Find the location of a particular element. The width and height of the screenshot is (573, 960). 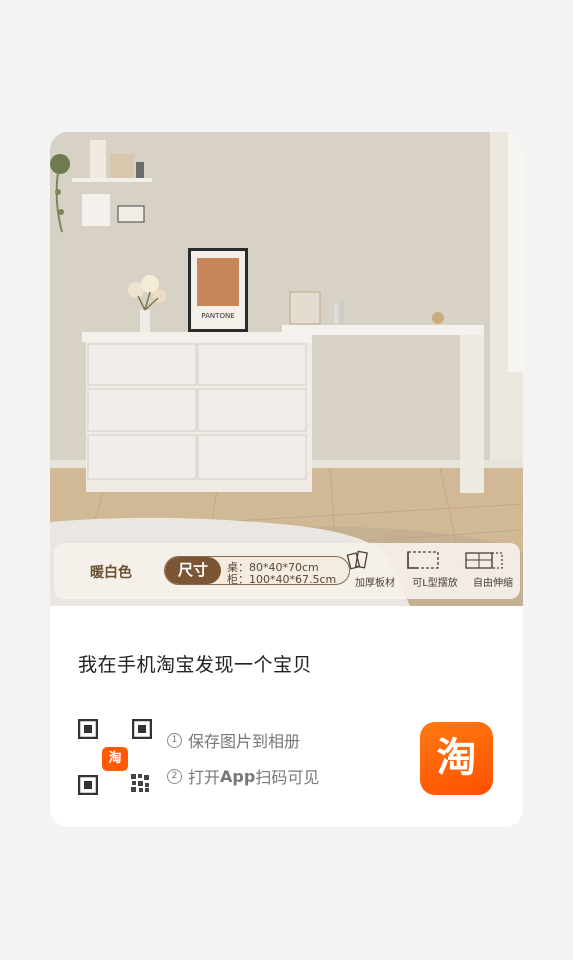

feature-board: 加厚板材 is located at coordinates (375, 569).